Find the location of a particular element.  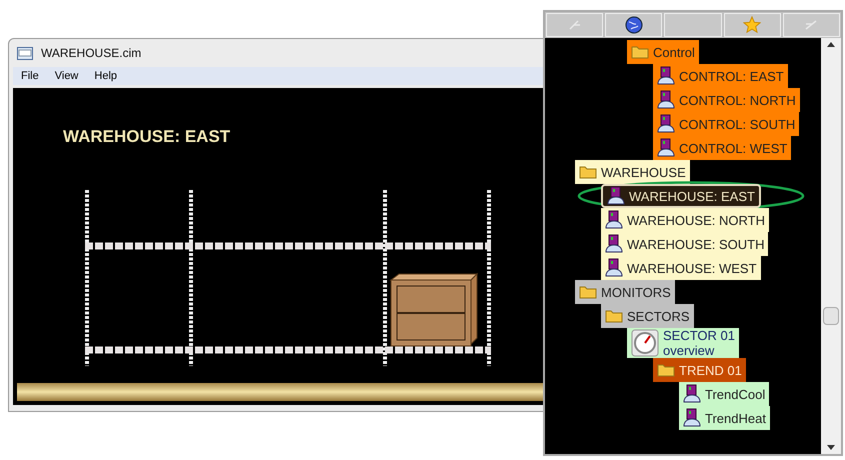

gauge-icon is located at coordinates (645, 343).